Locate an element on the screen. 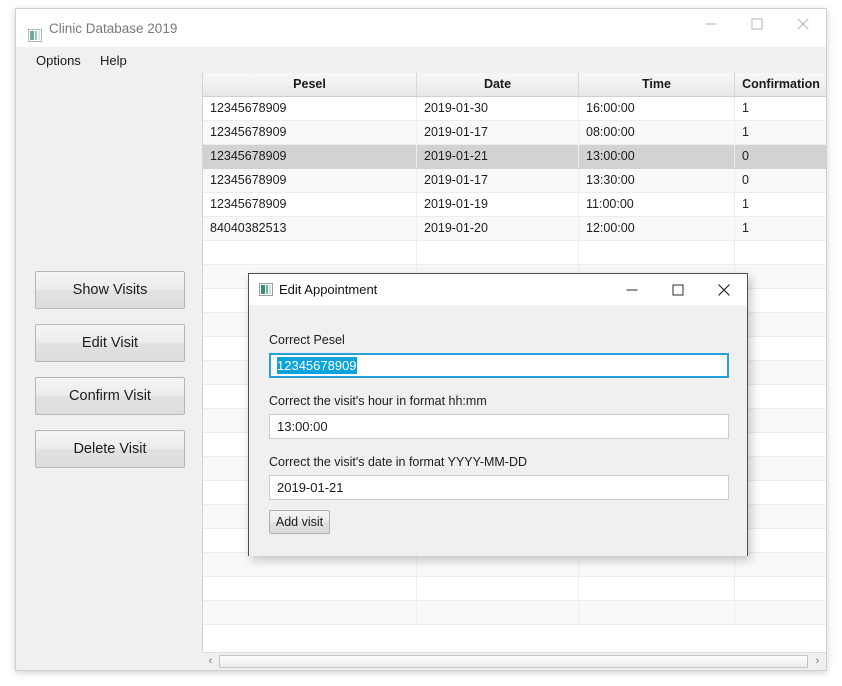  edit-visit-button: Edit Visit is located at coordinates (110, 343).